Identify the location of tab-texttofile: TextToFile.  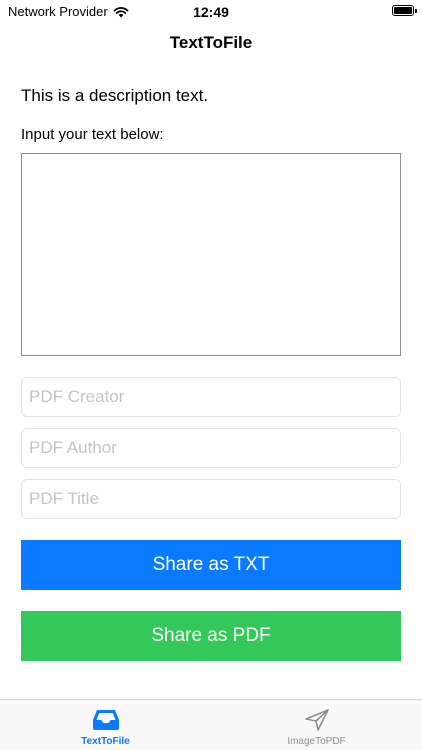
(105, 725).